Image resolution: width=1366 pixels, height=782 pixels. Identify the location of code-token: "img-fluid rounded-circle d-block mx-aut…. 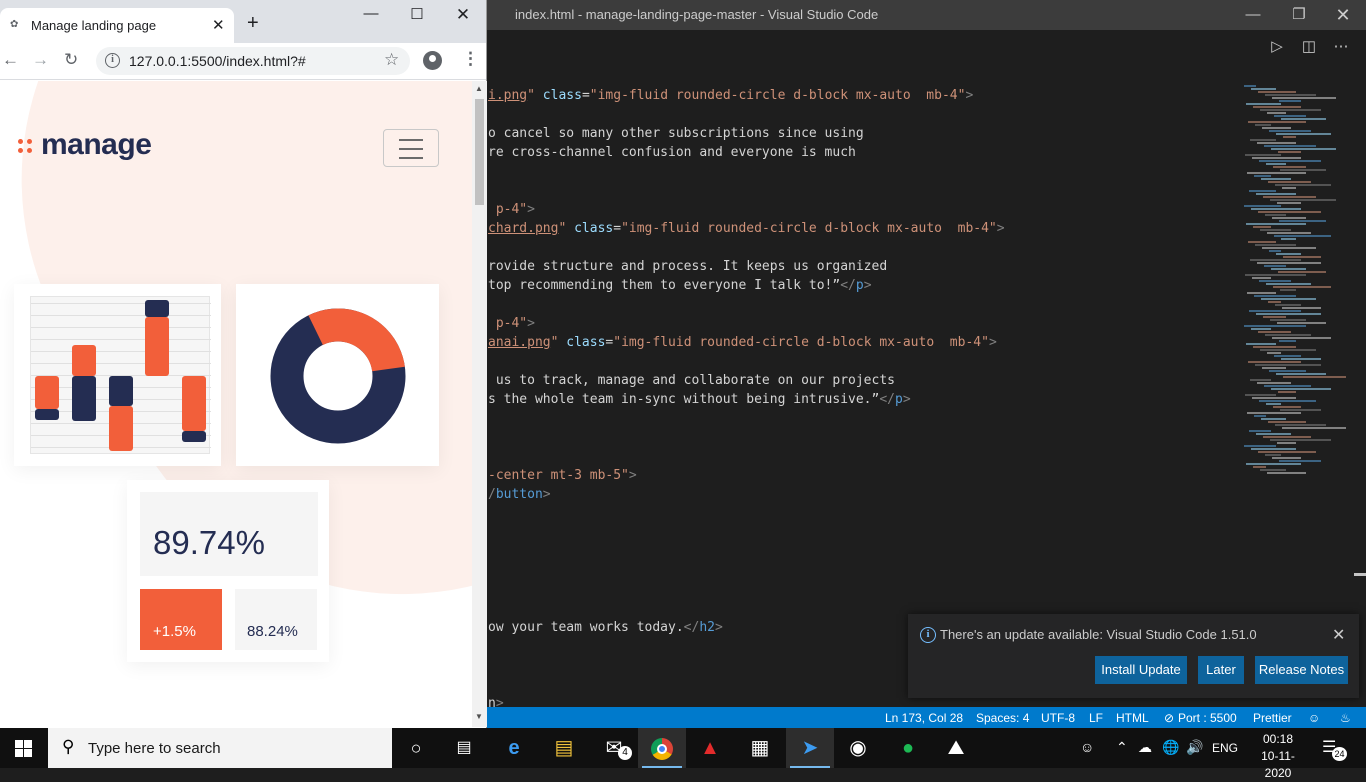
(801, 342).